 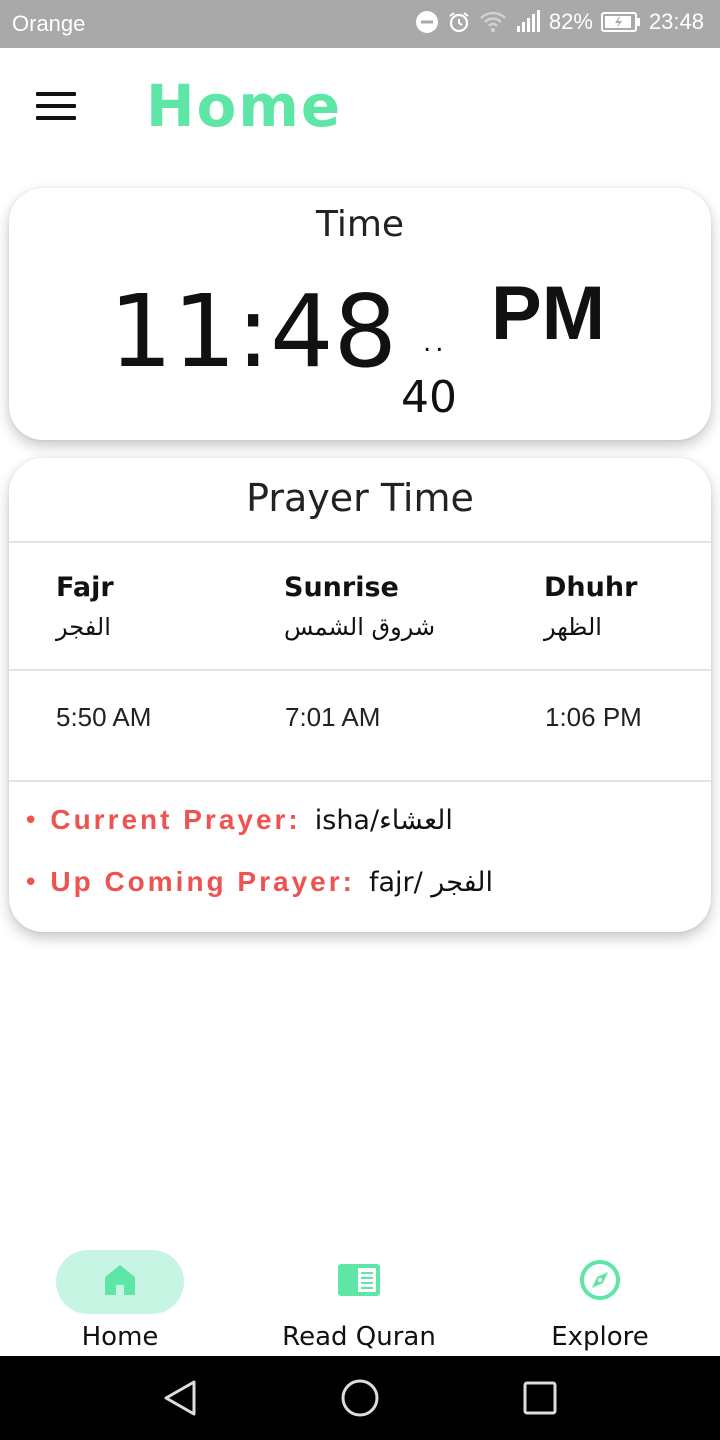 What do you see at coordinates (590, 606) in the screenshot?
I see `prayer-column-dhuhr: Dhuhr الظهر` at bounding box center [590, 606].